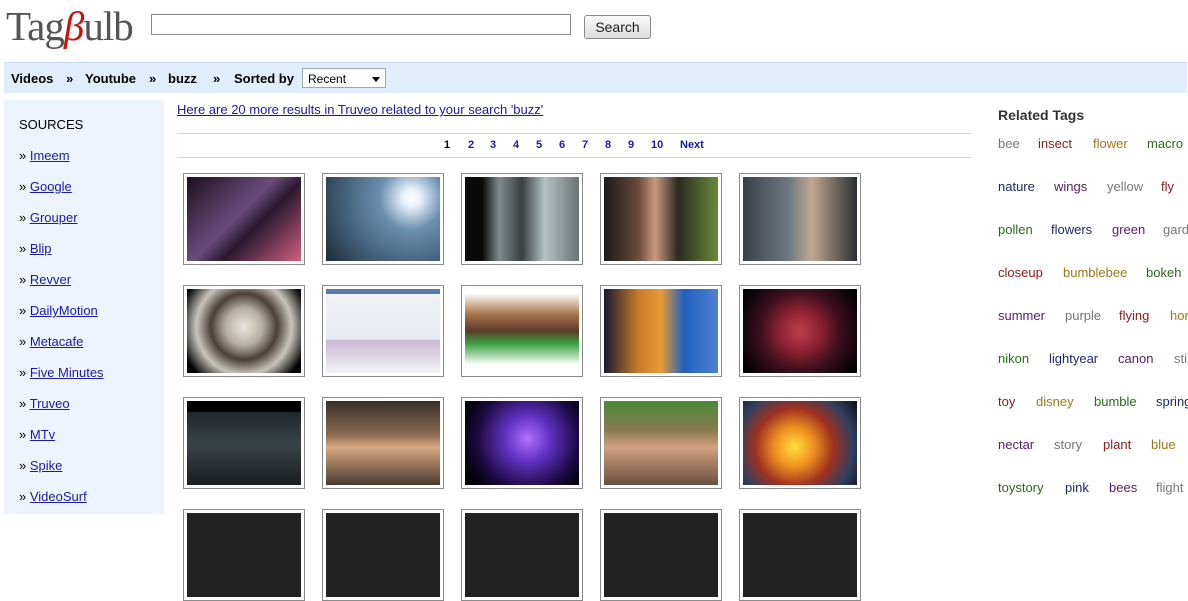  What do you see at coordinates (182, 78) in the screenshot?
I see `breadcrumb-buzz: buzz` at bounding box center [182, 78].